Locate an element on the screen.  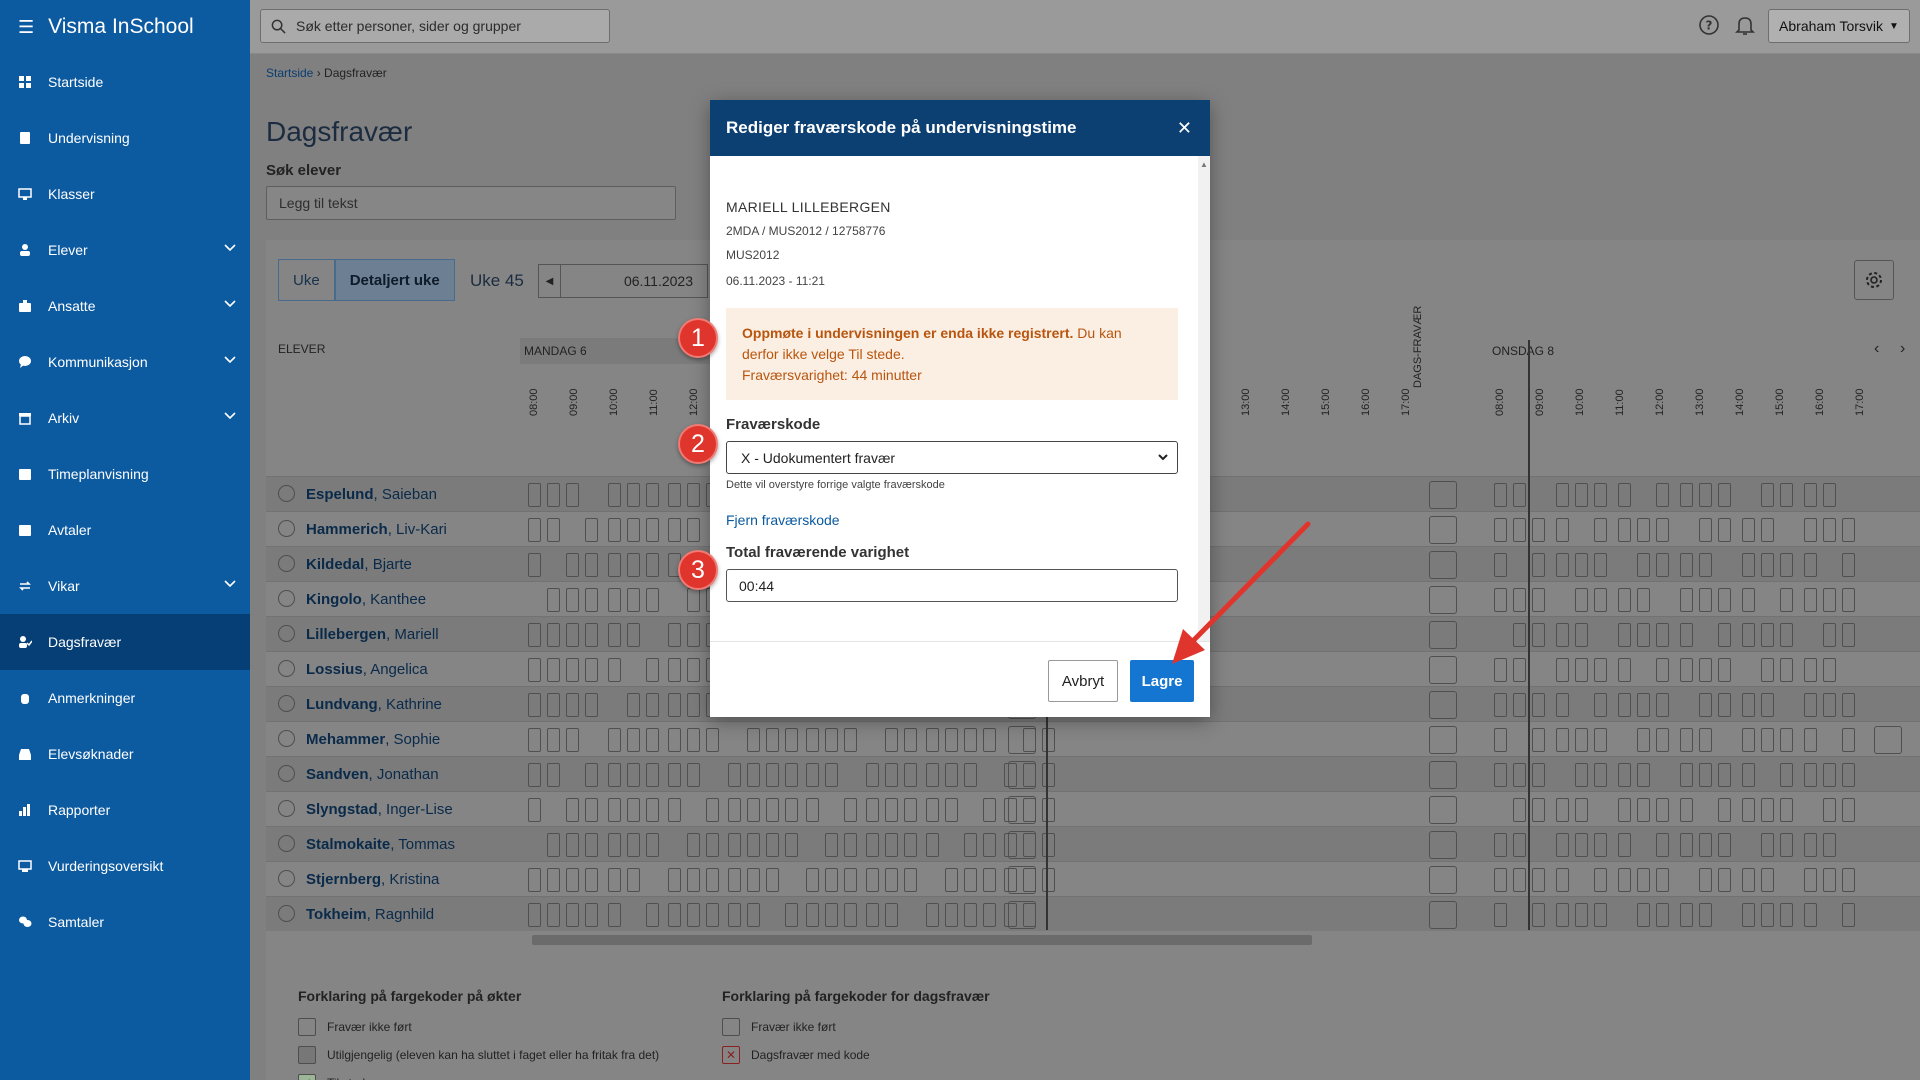
menu-icon: ☰ is located at coordinates (26, 27).